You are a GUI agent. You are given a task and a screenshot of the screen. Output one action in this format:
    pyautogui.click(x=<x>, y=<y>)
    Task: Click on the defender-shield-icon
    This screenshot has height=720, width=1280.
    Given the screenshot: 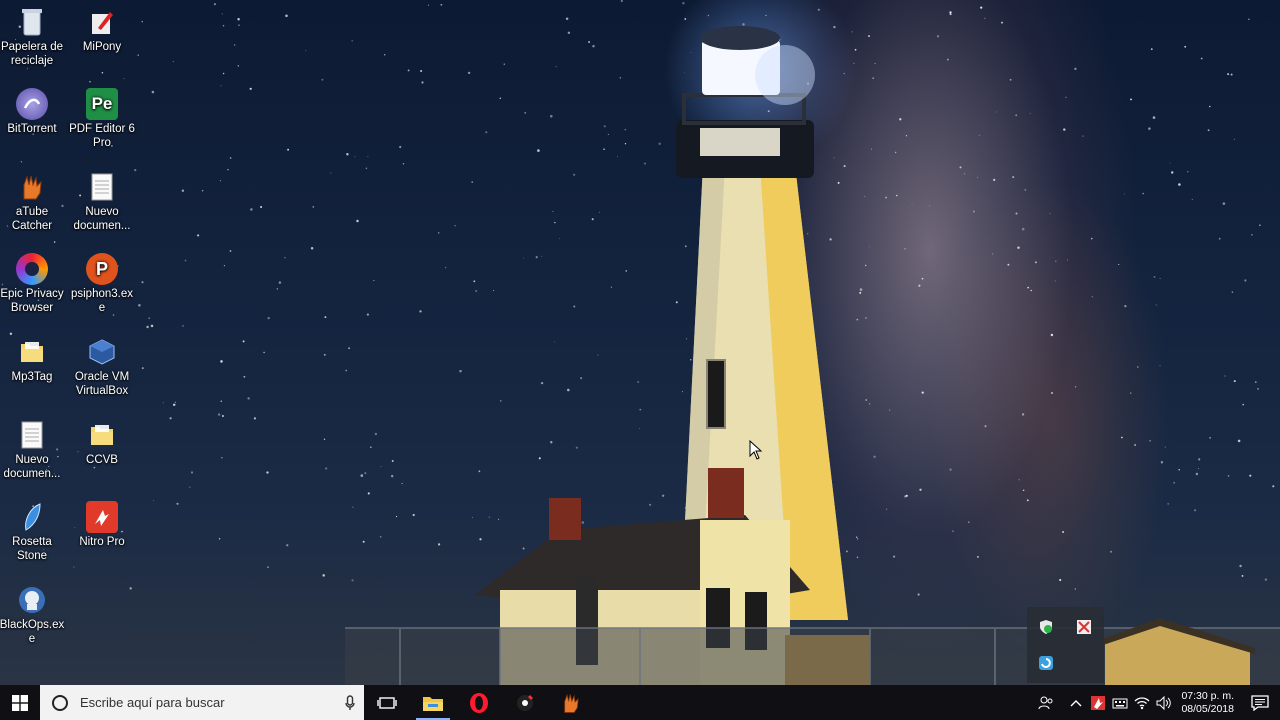 What is the action you would take?
    pyautogui.click(x=1046, y=627)
    